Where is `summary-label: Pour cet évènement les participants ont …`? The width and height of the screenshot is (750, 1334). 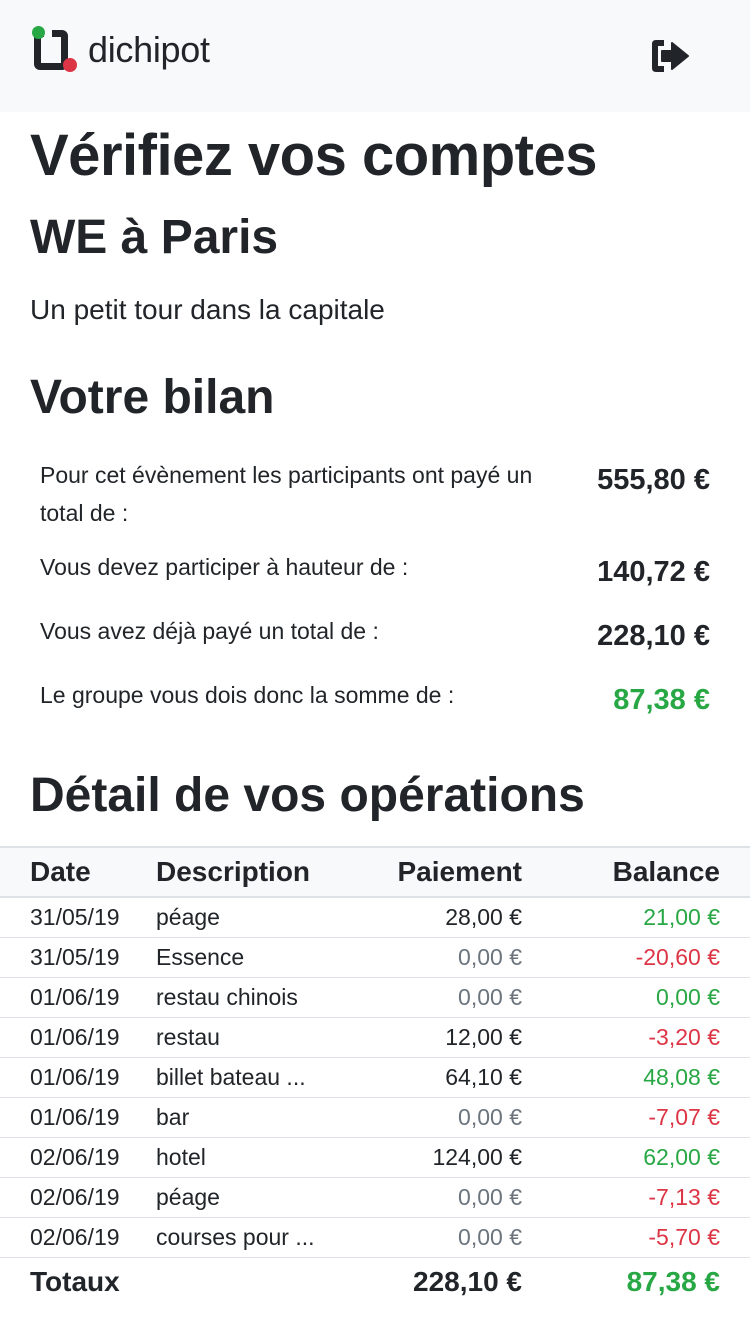 summary-label: Pour cet évènement les participants ont … is located at coordinates (286, 494).